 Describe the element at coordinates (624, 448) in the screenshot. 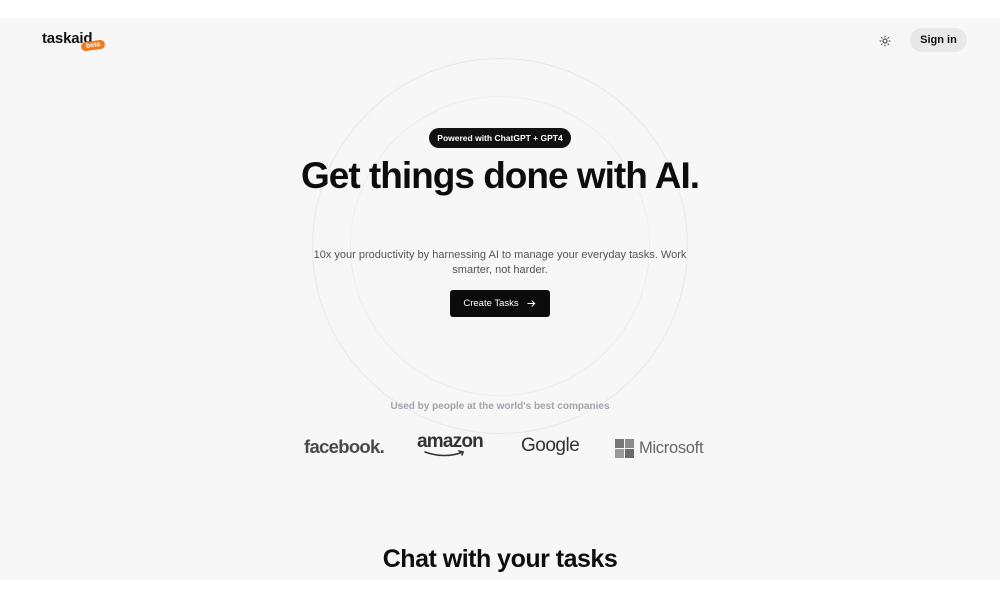

I see `microsoft-grid-icon` at that location.